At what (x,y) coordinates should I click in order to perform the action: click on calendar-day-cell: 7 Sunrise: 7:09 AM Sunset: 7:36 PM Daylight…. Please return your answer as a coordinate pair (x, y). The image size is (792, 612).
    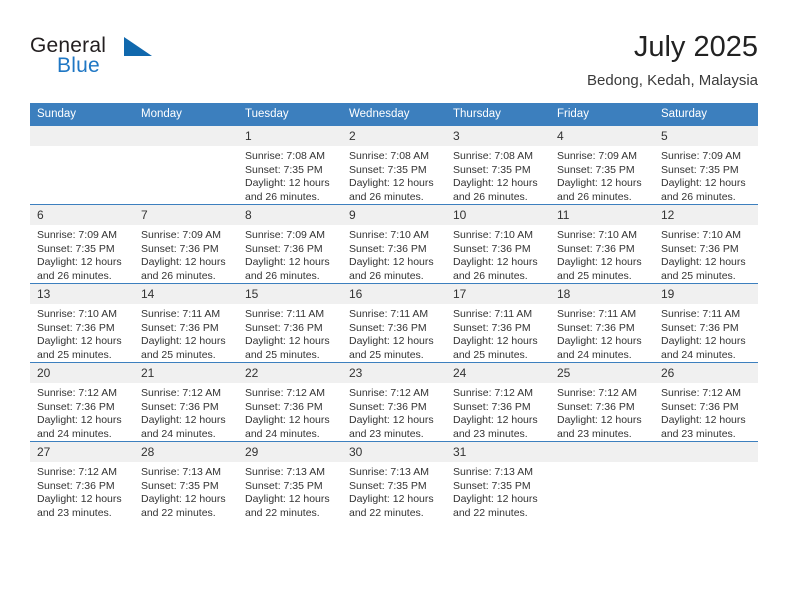
    Looking at the image, I should click on (186, 244).